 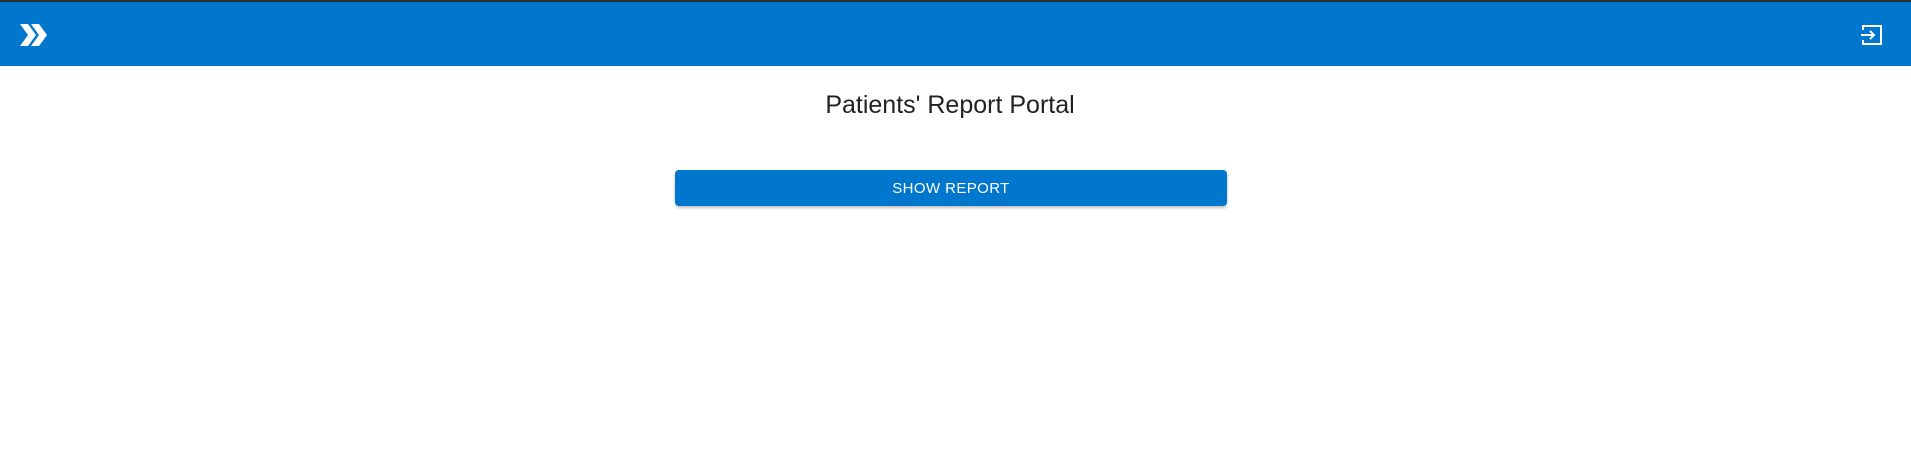 What do you see at coordinates (951, 188) in the screenshot?
I see `show-report-button: SHOW REPORT` at bounding box center [951, 188].